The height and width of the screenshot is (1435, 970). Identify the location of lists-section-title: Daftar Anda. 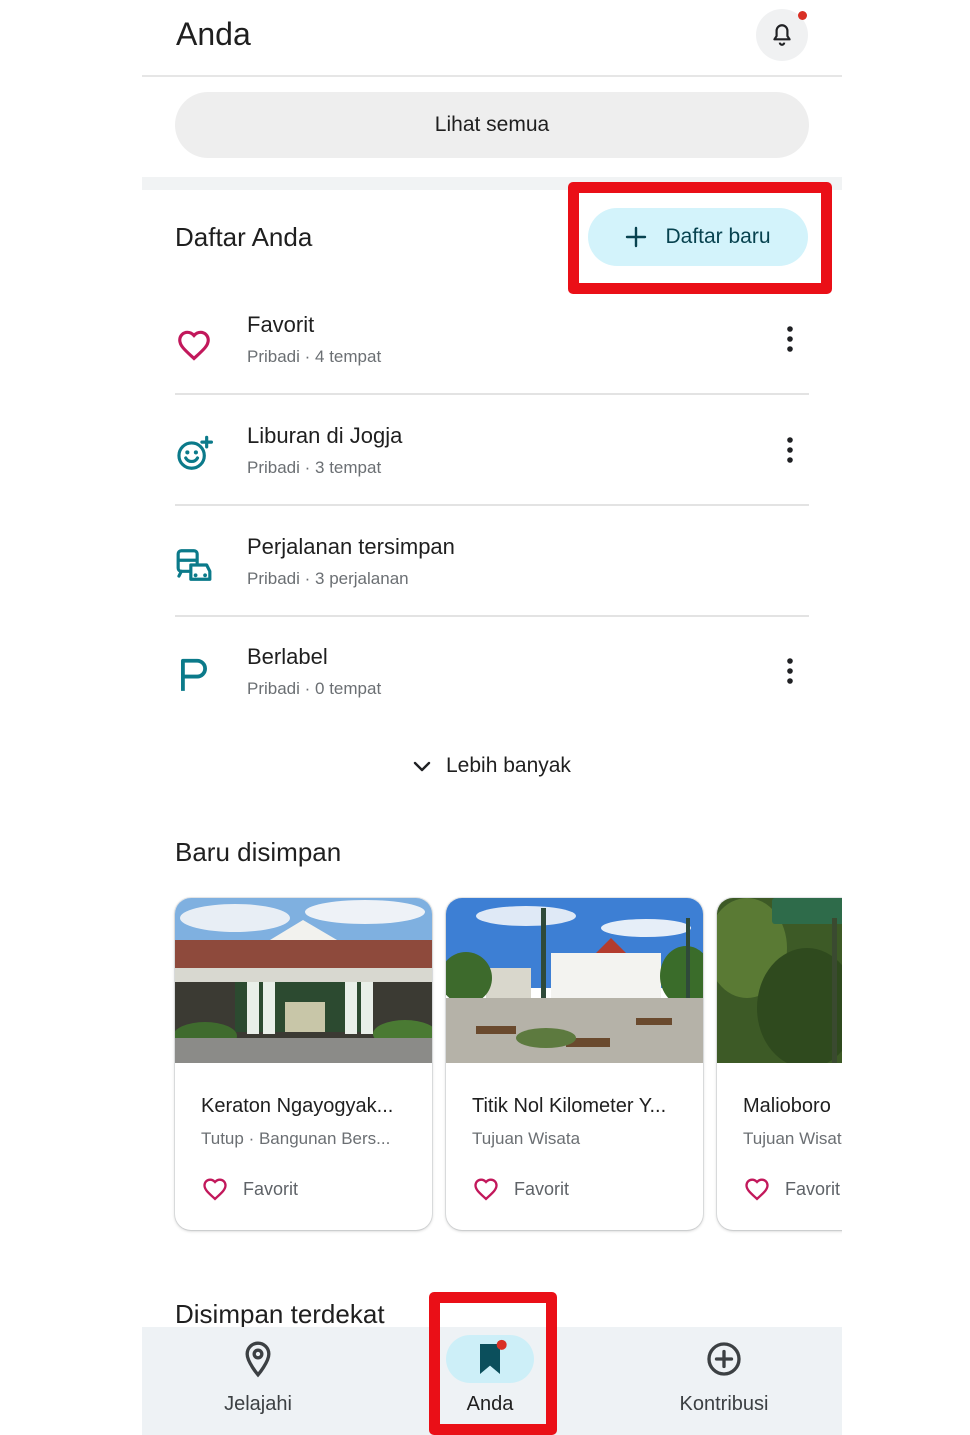
(244, 237).